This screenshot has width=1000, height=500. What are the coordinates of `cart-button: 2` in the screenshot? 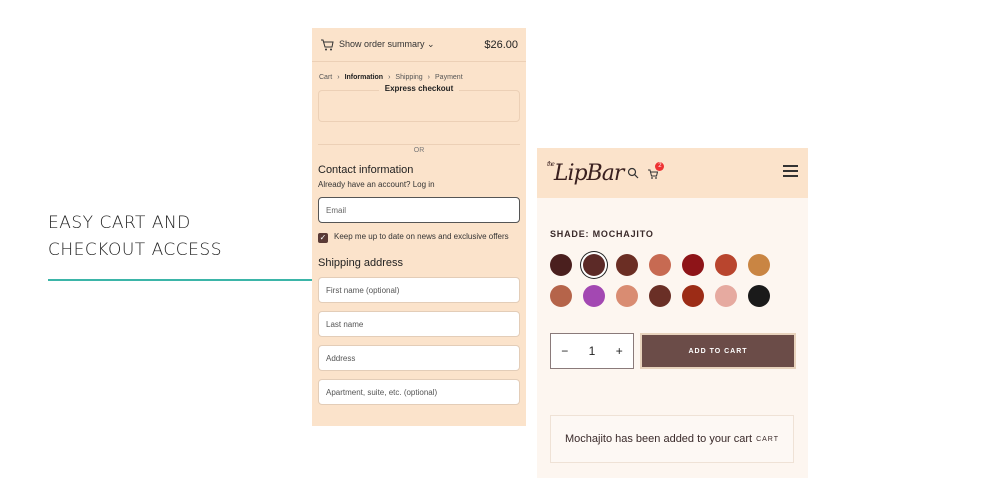 It's located at (656, 170).